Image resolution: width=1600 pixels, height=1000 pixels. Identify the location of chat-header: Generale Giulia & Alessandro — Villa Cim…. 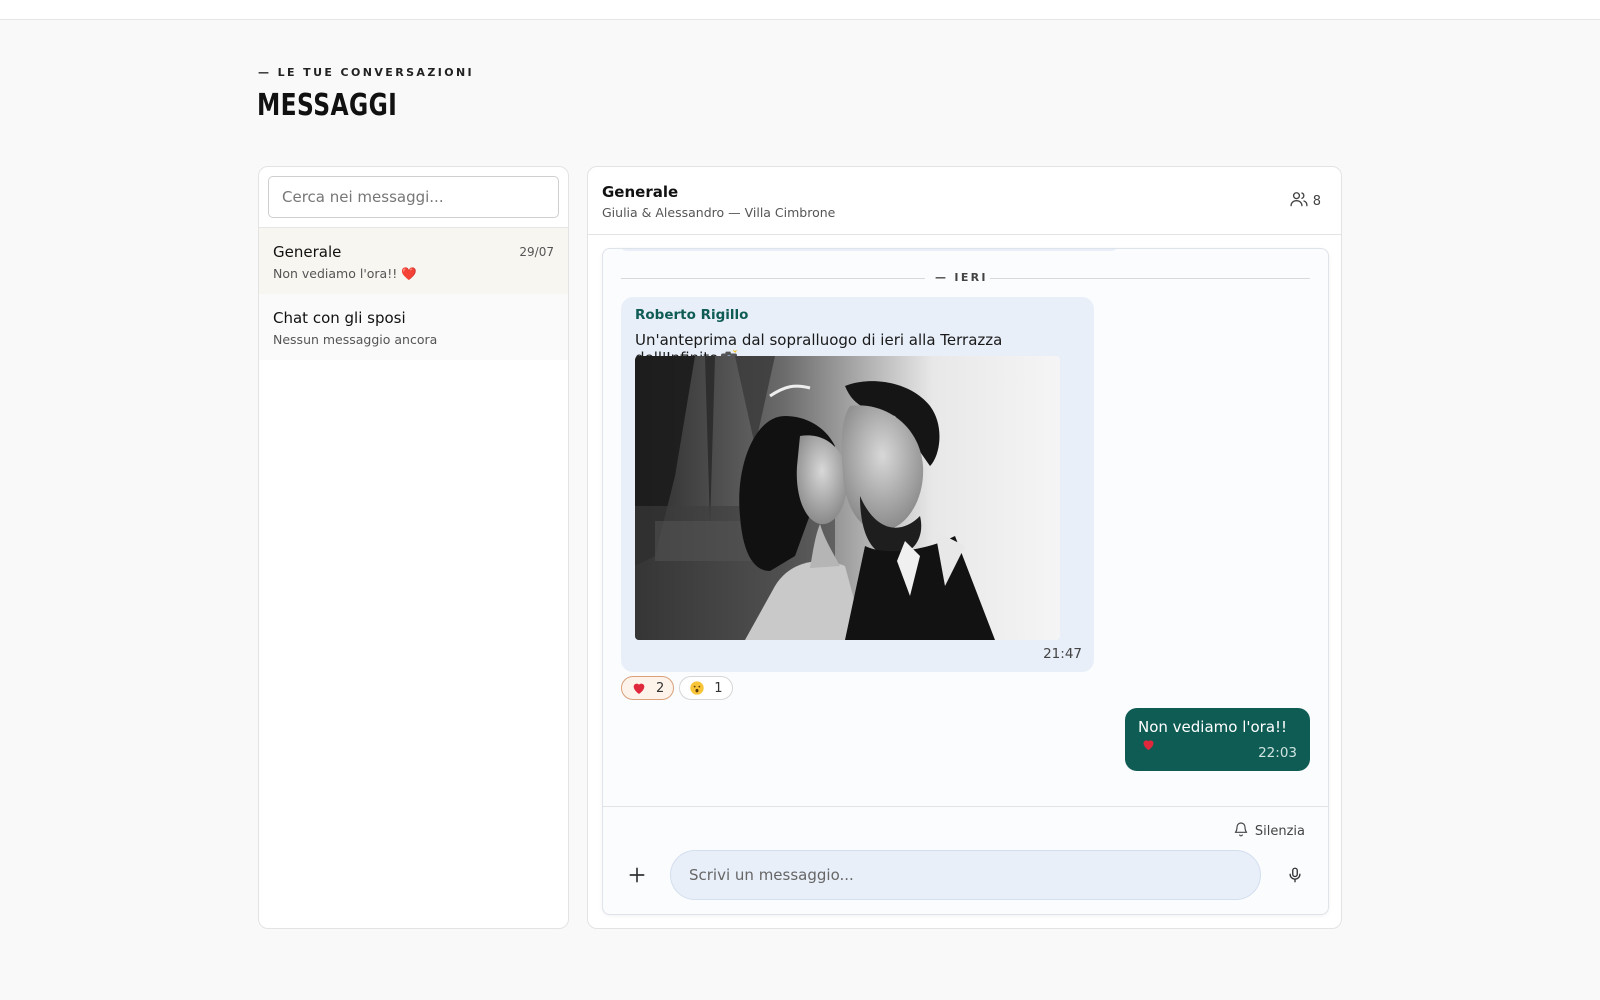
(964, 201).